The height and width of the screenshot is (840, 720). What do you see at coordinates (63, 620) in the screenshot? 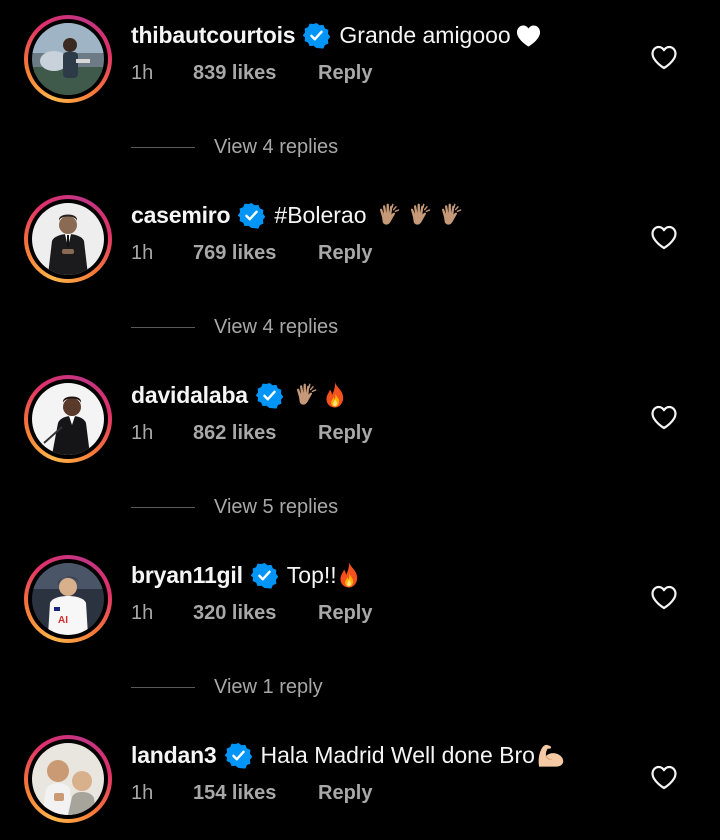
I see `svg-text: AI` at bounding box center [63, 620].